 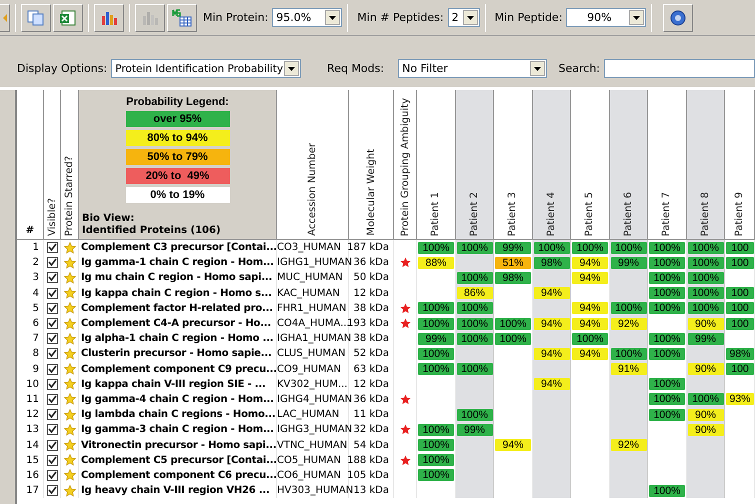 What do you see at coordinates (405, 165) in the screenshot?
I see `column-header: Protein Grouping Ambiguity` at bounding box center [405, 165].